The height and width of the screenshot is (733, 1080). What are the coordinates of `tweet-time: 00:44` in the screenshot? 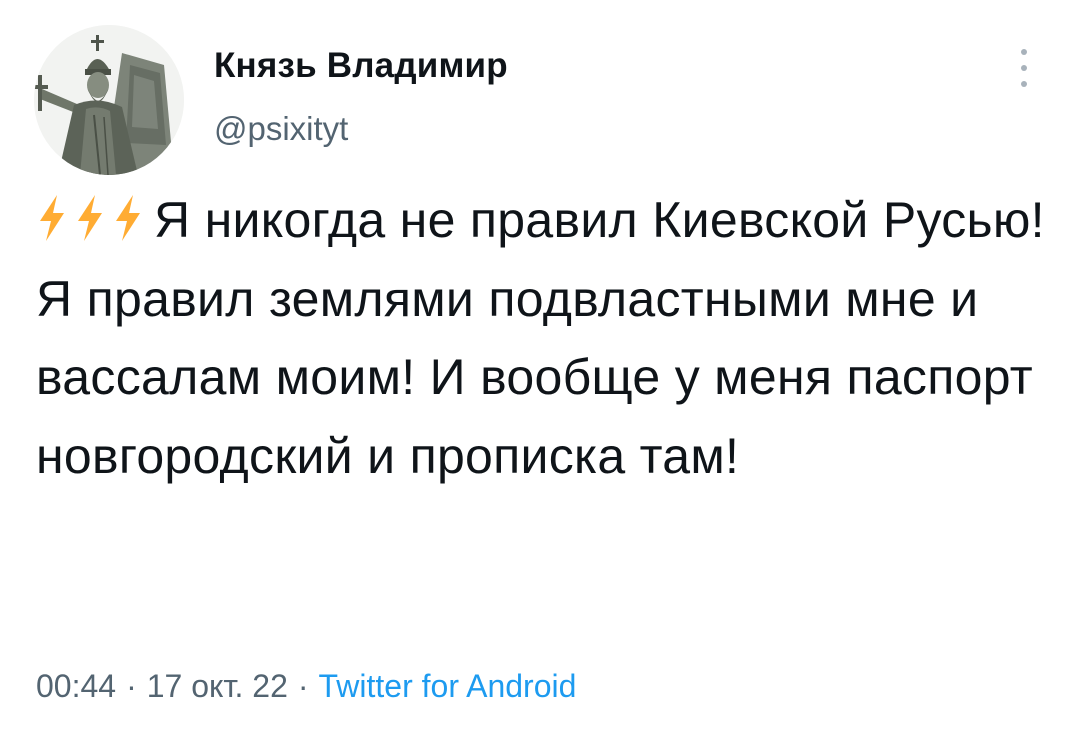 It's located at (76, 686).